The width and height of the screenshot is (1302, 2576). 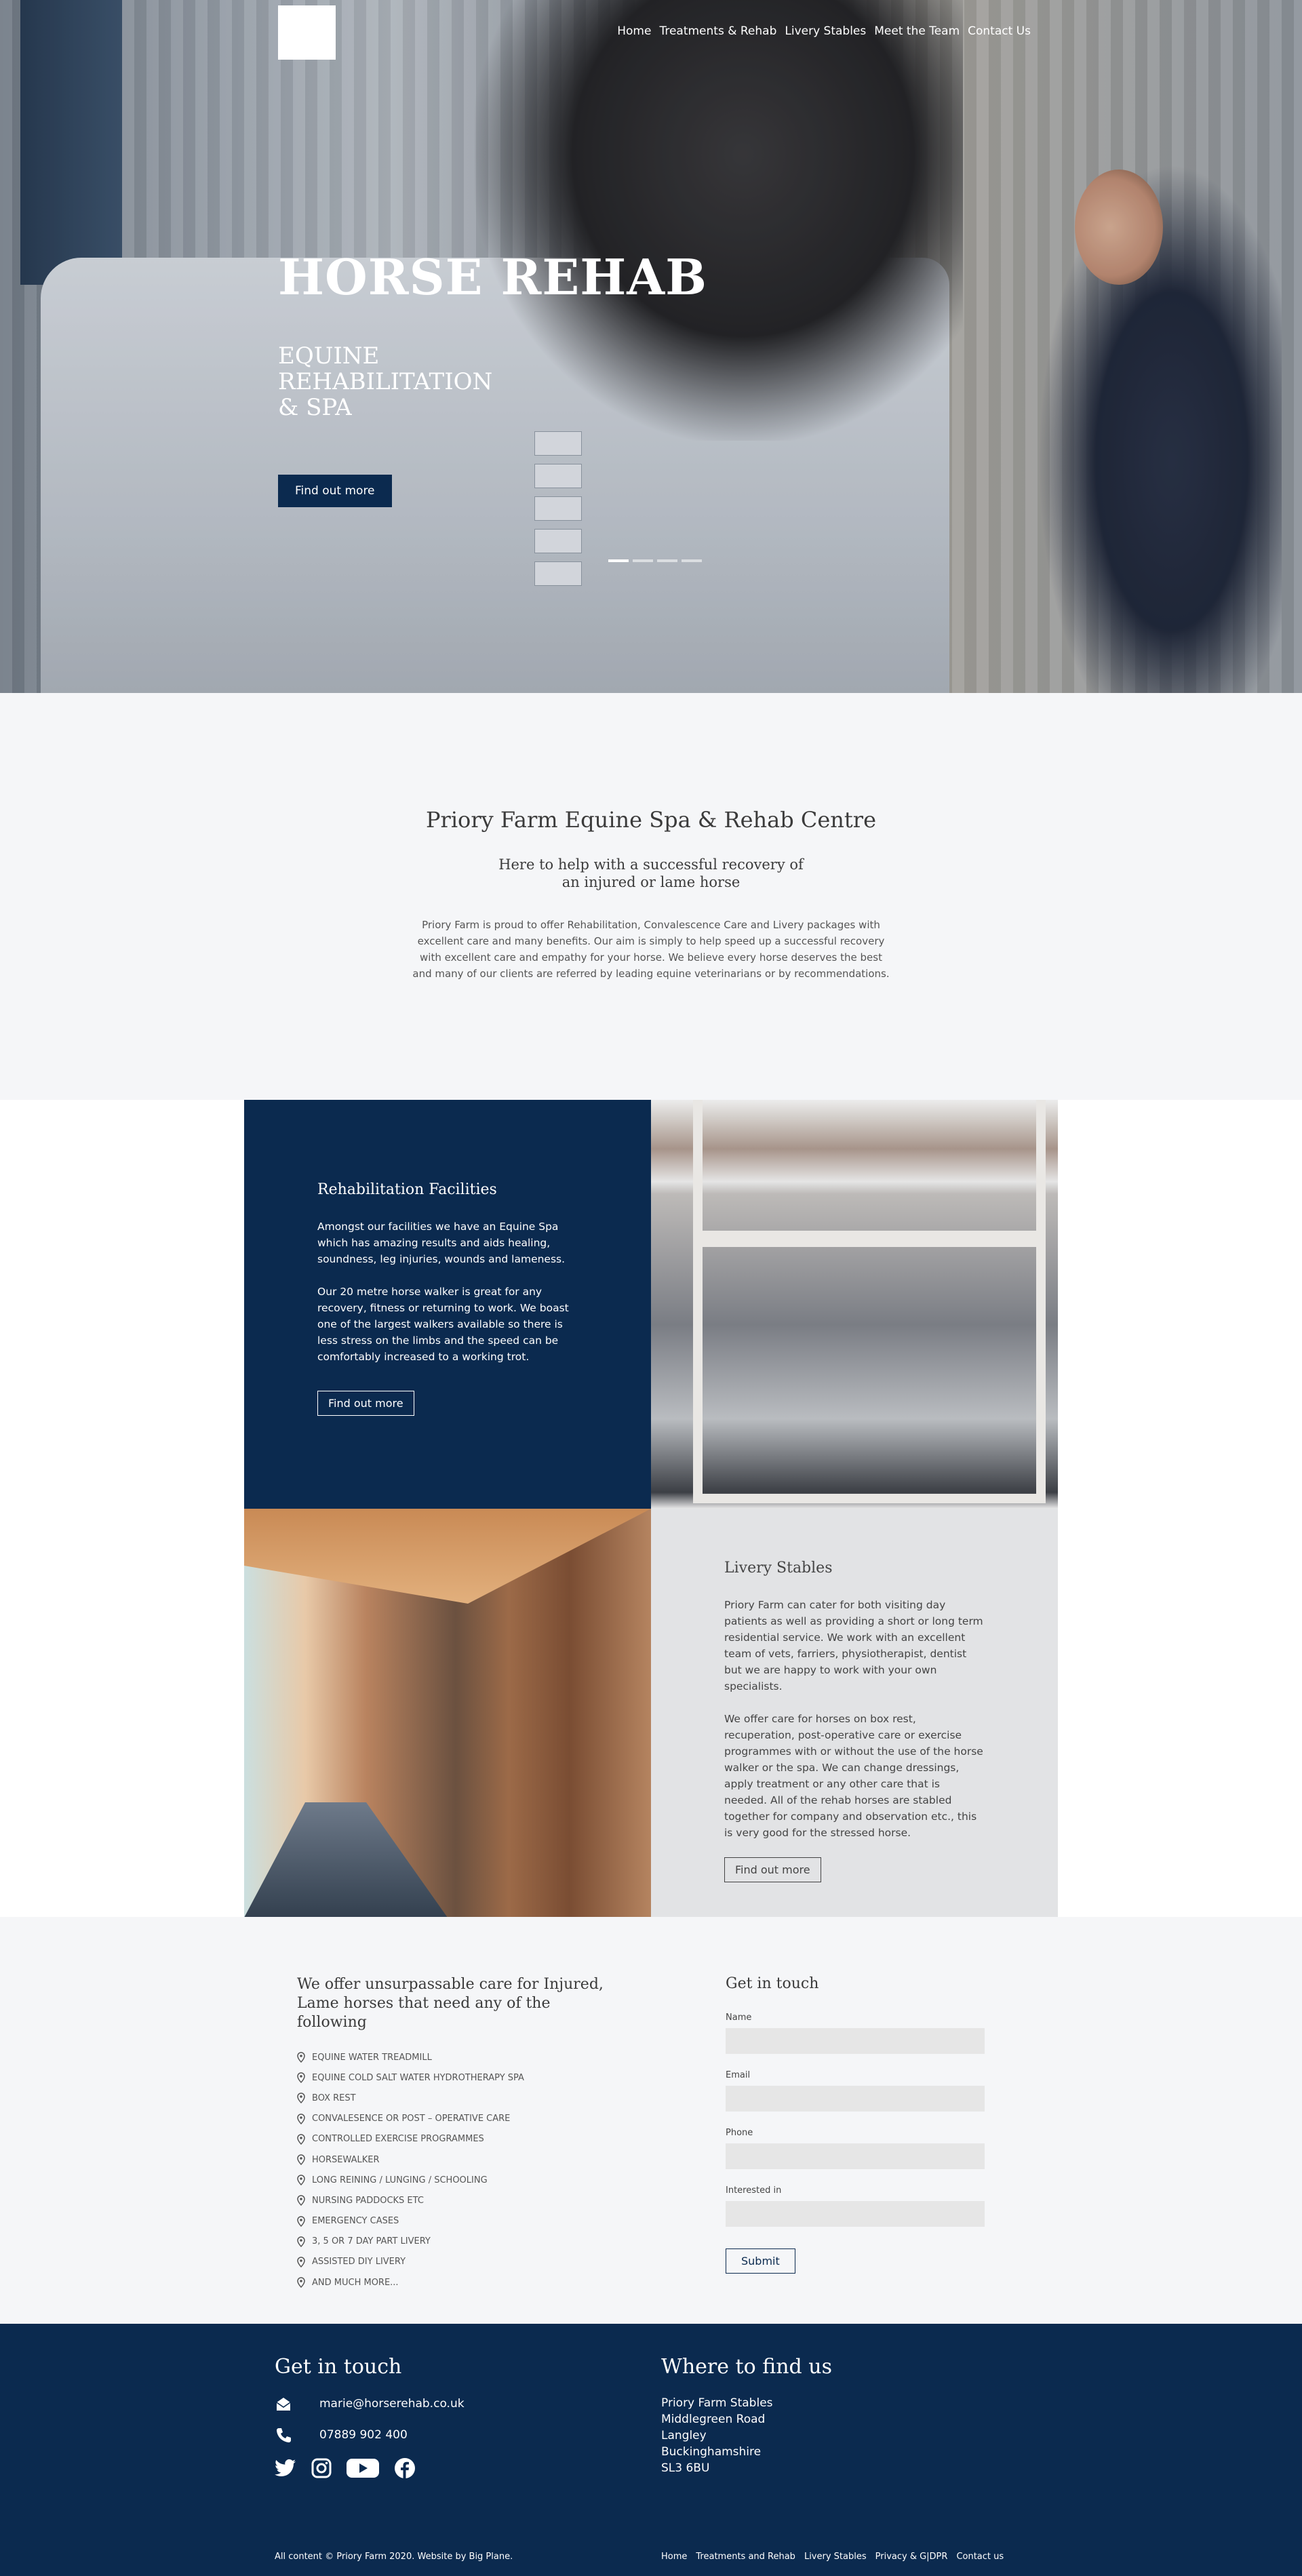 What do you see at coordinates (739, 2018) in the screenshot?
I see `name-label: Name` at bounding box center [739, 2018].